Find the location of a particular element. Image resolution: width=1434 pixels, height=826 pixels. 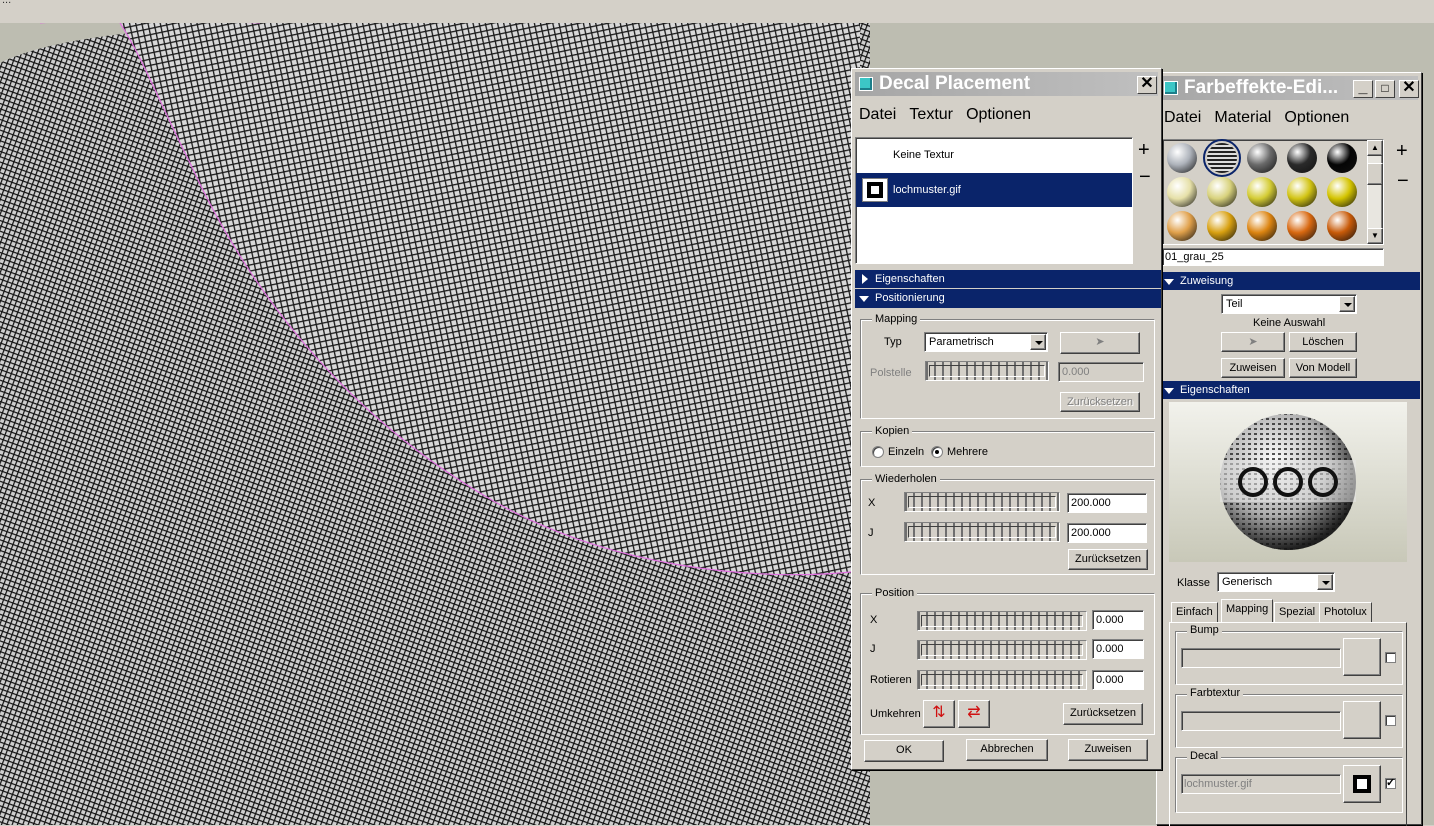

scroll-down-icon: ▼ is located at coordinates (1375, 236).